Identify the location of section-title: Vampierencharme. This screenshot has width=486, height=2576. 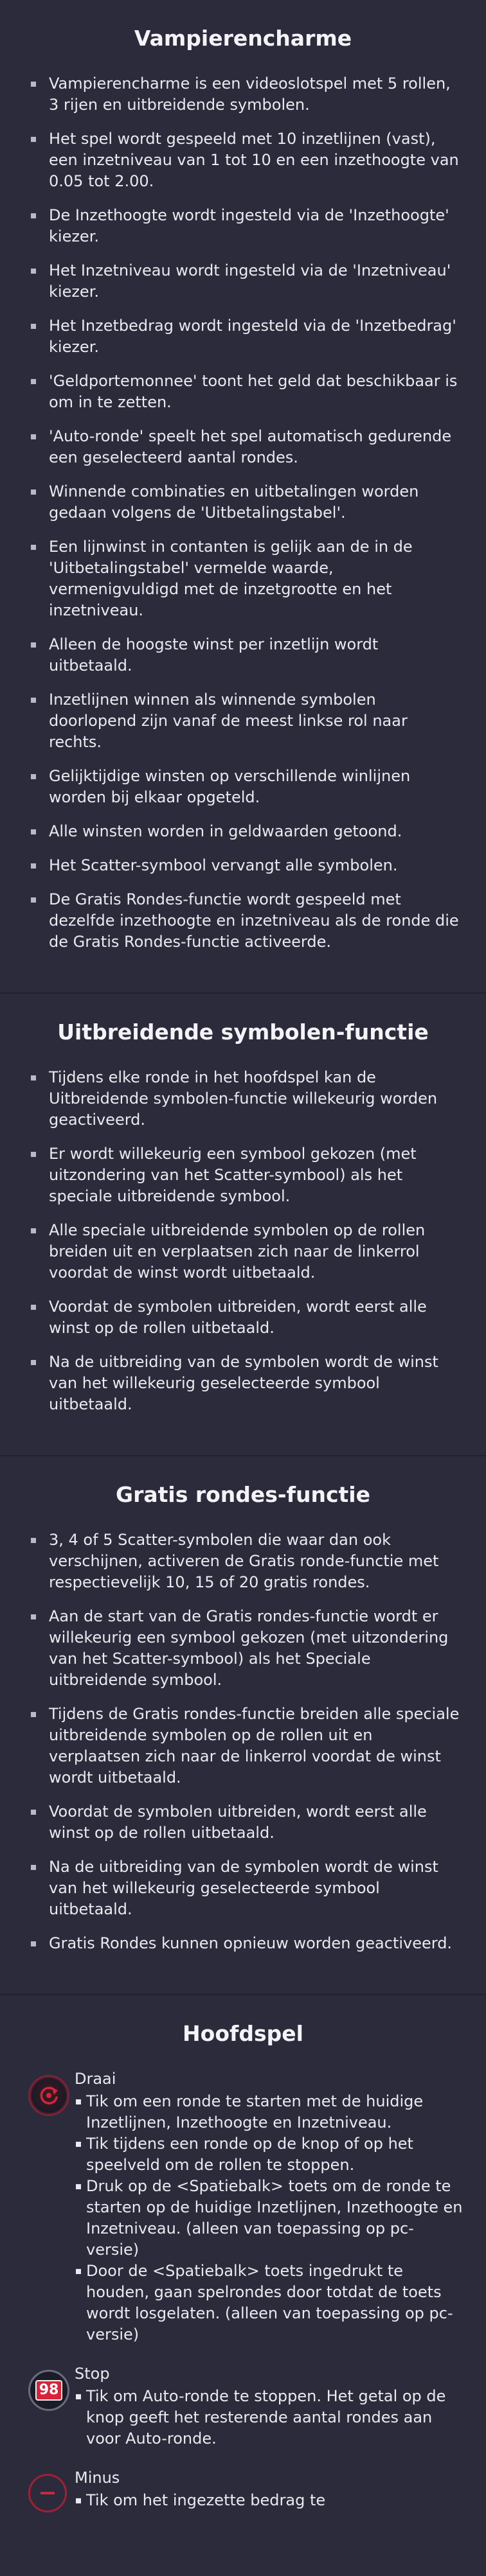
(243, 38).